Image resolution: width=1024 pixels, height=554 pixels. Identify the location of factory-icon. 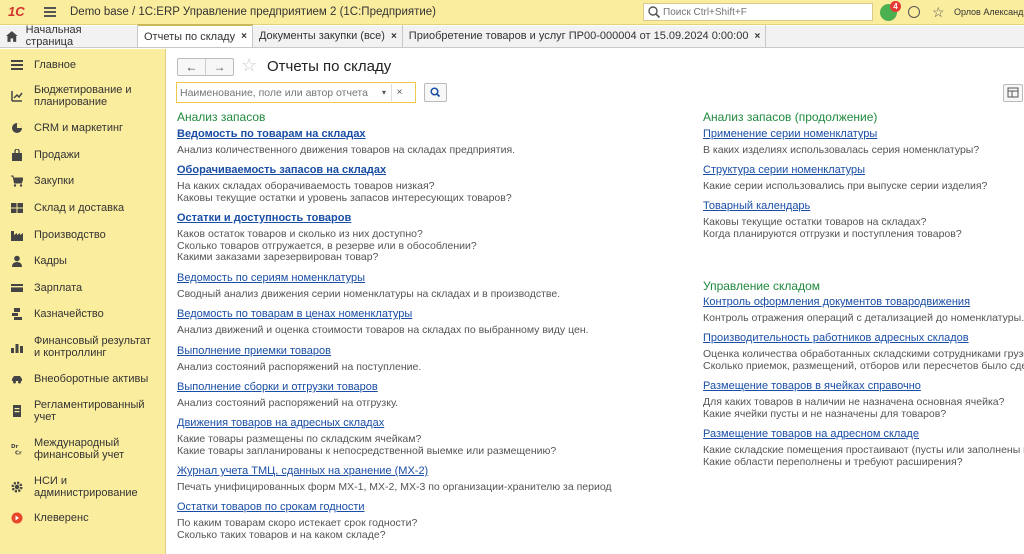
(17, 236).